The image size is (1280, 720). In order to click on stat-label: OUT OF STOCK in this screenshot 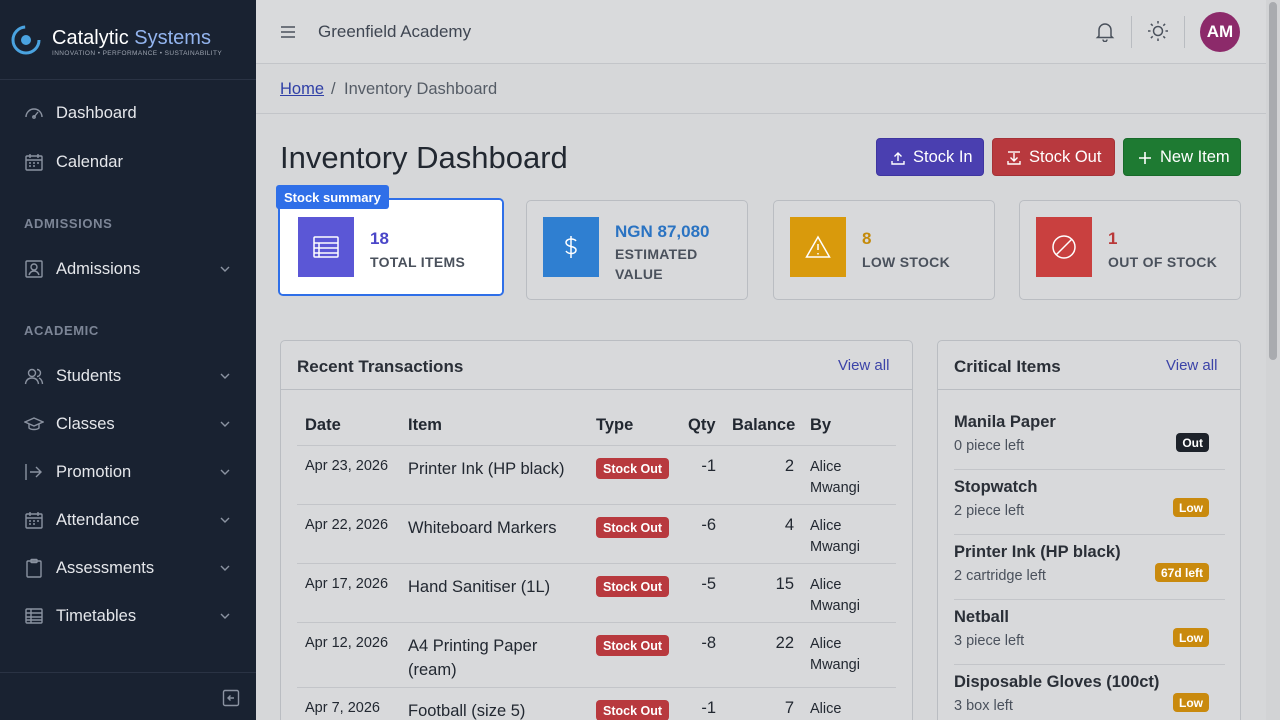, I will do `click(1163, 262)`.